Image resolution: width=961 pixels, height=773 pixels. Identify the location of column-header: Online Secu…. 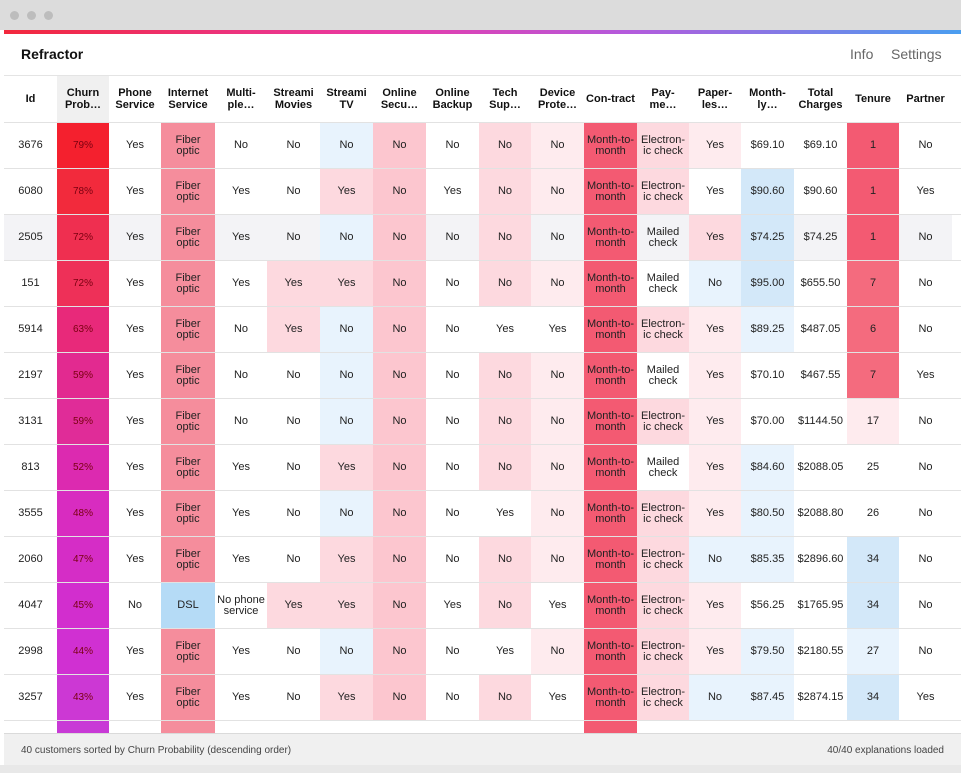
(399, 99).